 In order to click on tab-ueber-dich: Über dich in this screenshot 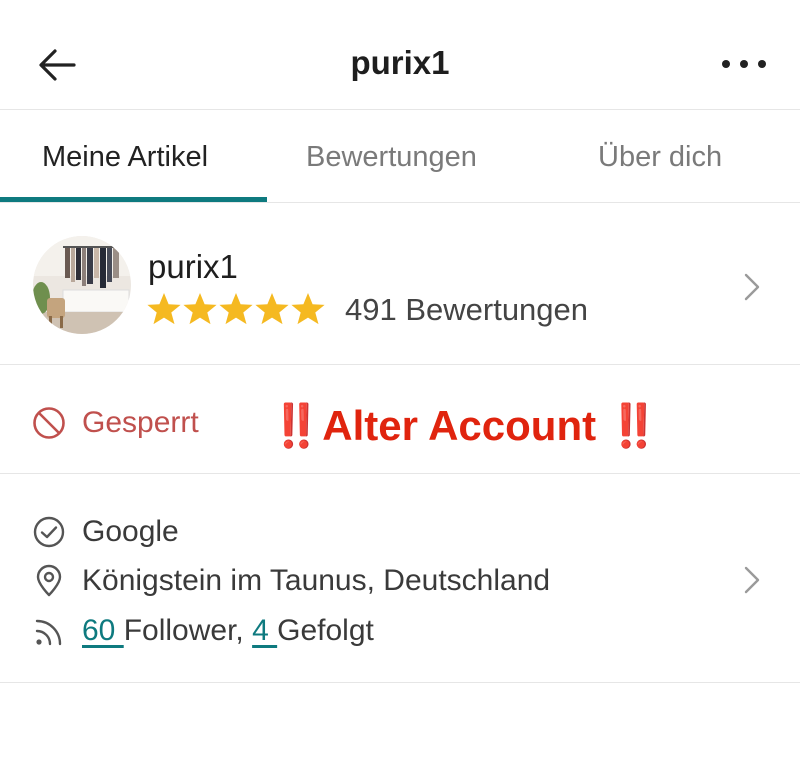, I will do `click(660, 157)`.